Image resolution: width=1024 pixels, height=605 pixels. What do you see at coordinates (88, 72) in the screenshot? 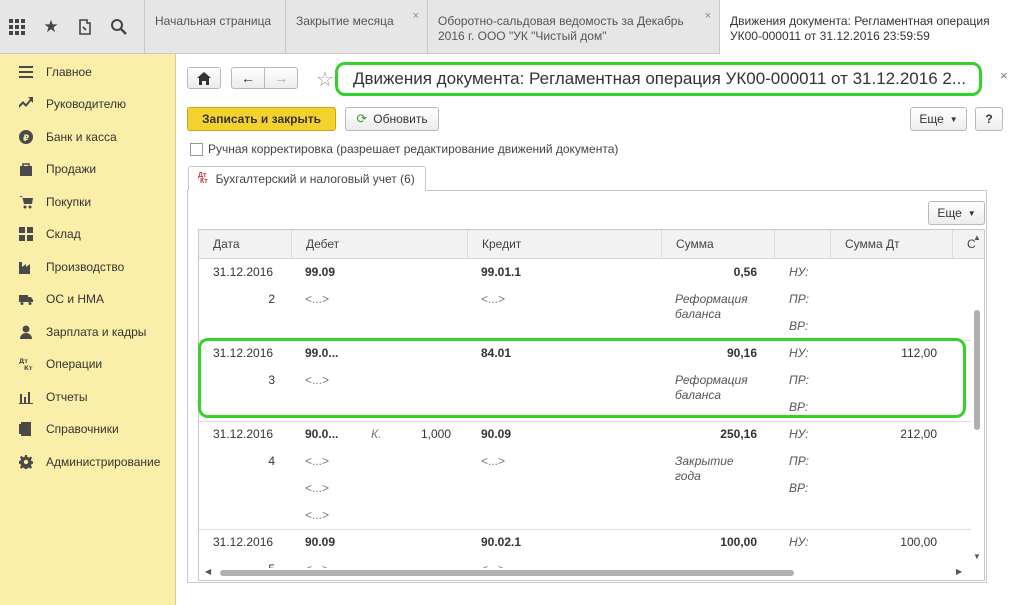
I see `sidebar-item-main: Главное` at bounding box center [88, 72].